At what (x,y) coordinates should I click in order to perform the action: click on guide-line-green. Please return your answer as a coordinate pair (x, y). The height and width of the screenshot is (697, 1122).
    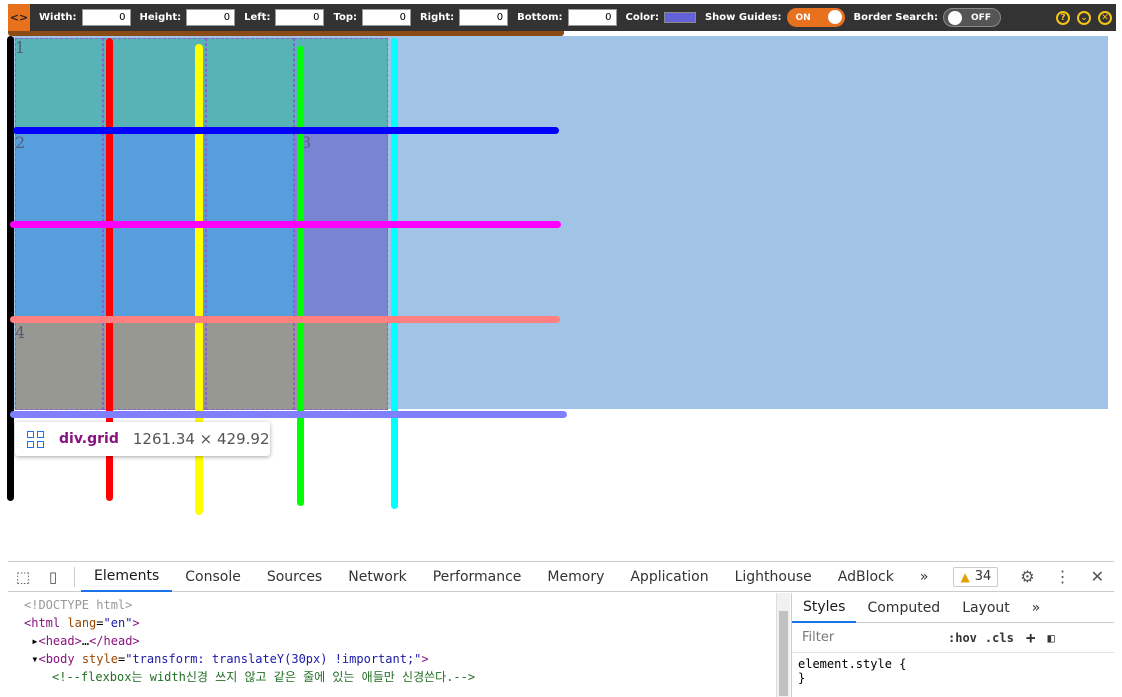
    Looking at the image, I should click on (300, 276).